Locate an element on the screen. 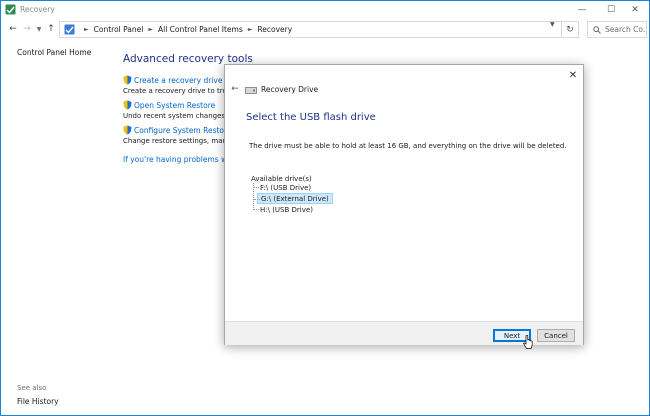 The height and width of the screenshot is (416, 650). tool-description: Undo recent system changes, but le is located at coordinates (178, 116).